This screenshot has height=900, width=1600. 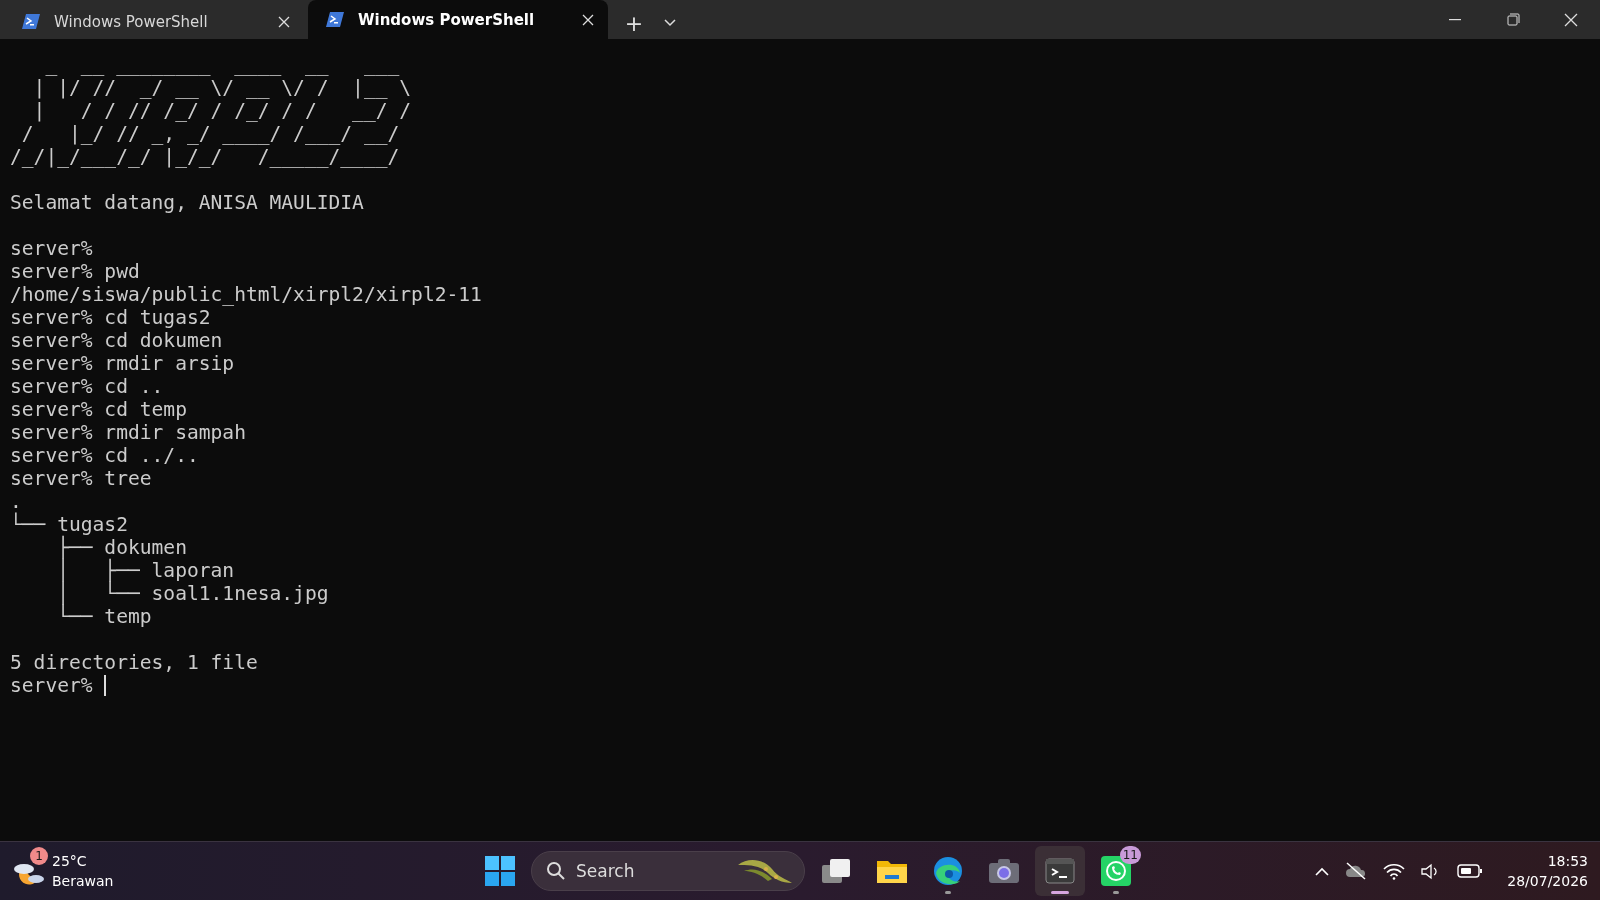 What do you see at coordinates (128, 432) in the screenshot?
I see `terminal-line: server% rmdir sampah` at bounding box center [128, 432].